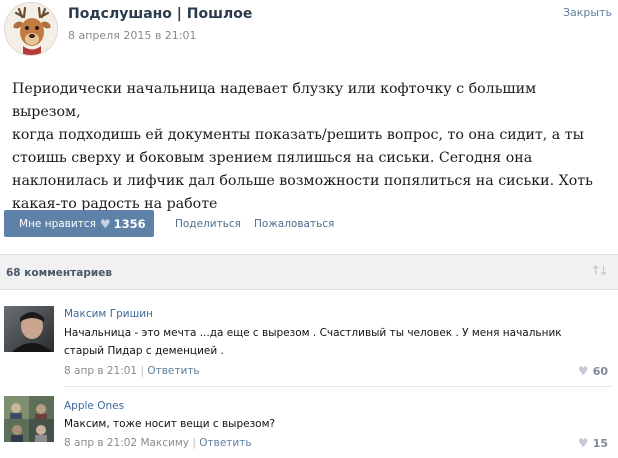 The image size is (618, 458). What do you see at coordinates (100, 371) in the screenshot?
I see `comment-time: 8 апр в 21:01` at bounding box center [100, 371].